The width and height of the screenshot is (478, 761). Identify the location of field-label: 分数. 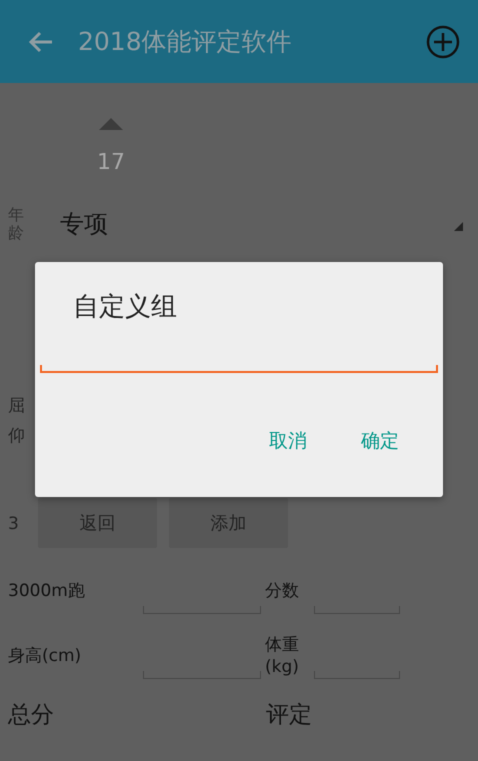
(282, 591).